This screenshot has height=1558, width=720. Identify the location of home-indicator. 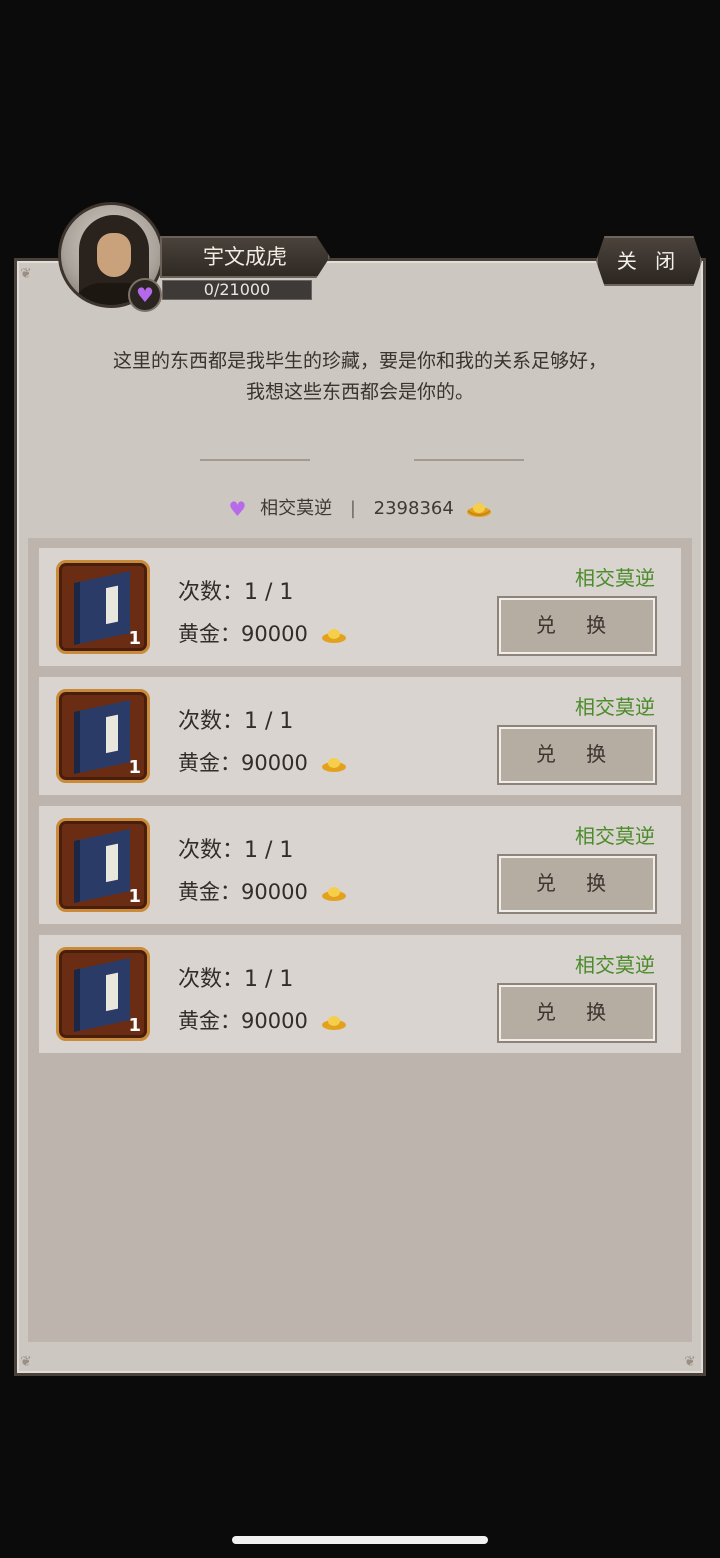
(360, 1540).